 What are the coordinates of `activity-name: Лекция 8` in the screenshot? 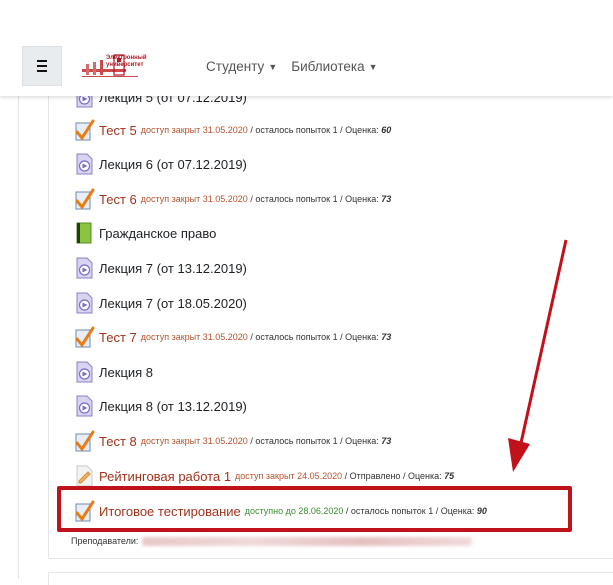 It's located at (126, 372).